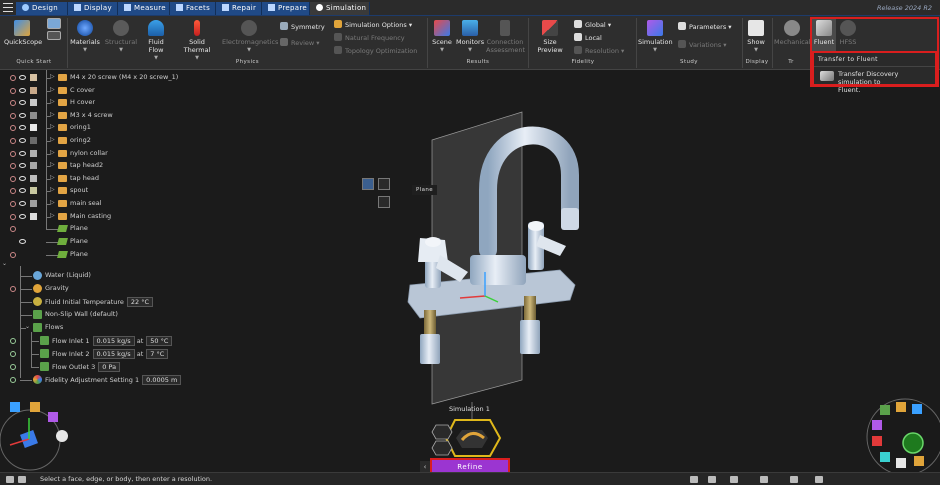 The image size is (940, 485). I want to click on tab-simulation: Simulation, so click(340, 8).